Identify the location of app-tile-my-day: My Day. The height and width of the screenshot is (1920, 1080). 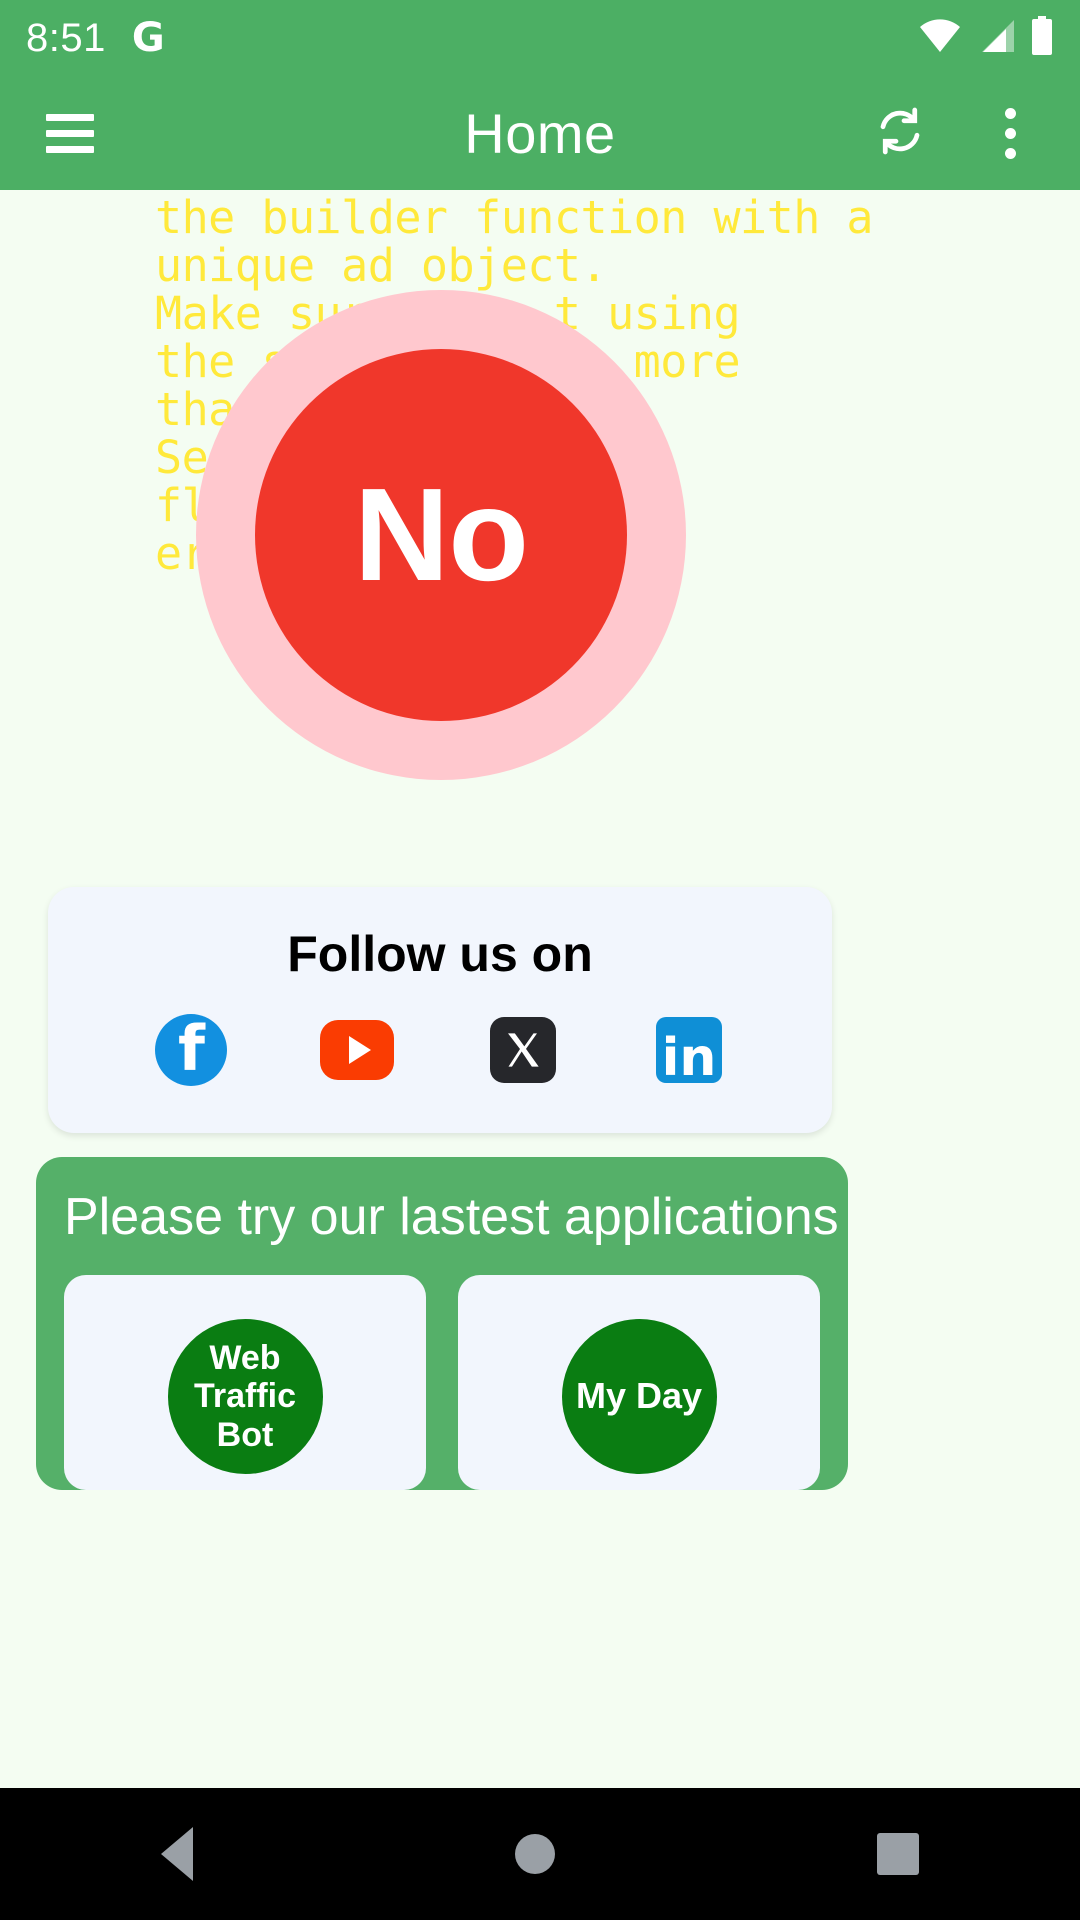
(639, 1382).